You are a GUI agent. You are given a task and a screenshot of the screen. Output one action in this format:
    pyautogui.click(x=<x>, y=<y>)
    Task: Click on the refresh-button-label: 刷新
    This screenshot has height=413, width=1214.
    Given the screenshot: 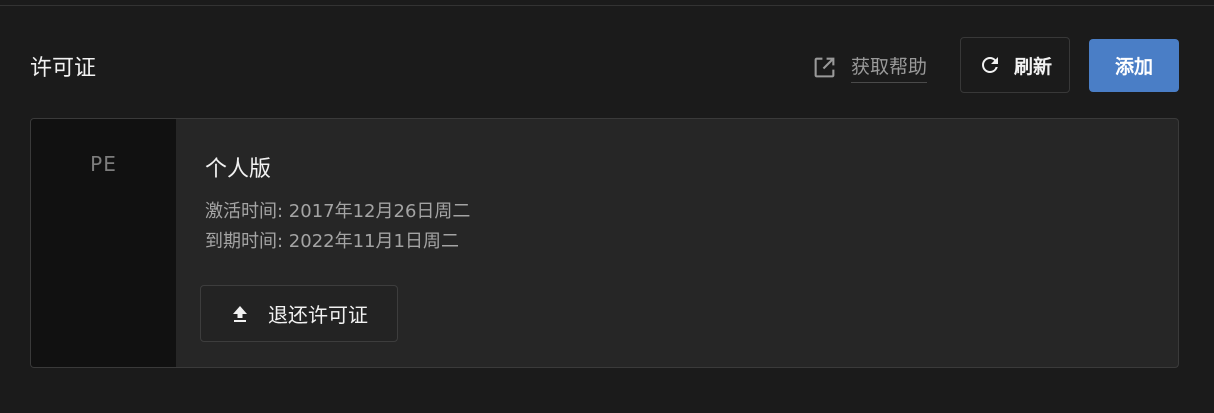 What is the action you would take?
    pyautogui.click(x=1032, y=66)
    